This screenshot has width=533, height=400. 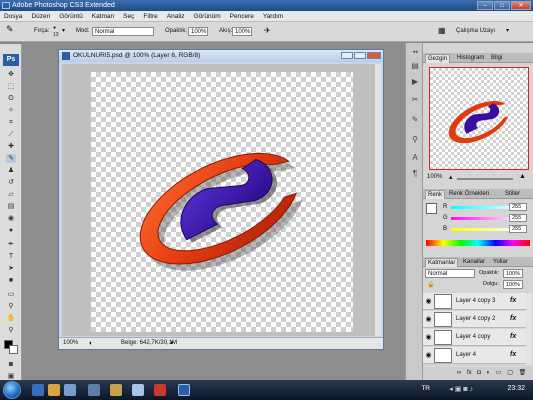 What do you see at coordinates (11, 110) in the screenshot?
I see `magic-wand-icon: ✧` at bounding box center [11, 110].